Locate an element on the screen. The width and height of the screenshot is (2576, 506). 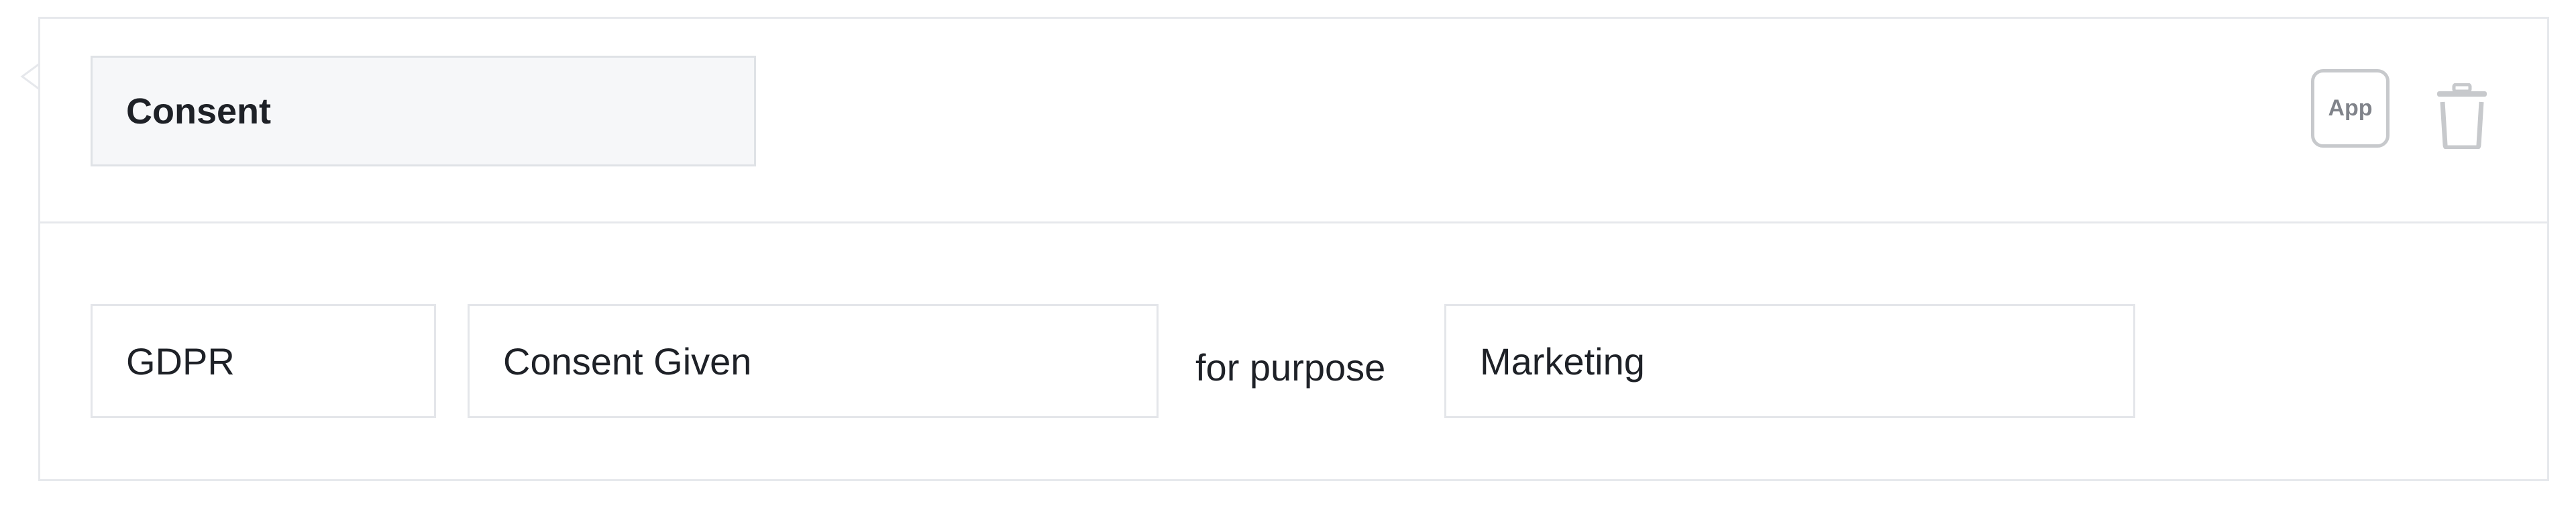
regulation-select: GDPR is located at coordinates (263, 361).